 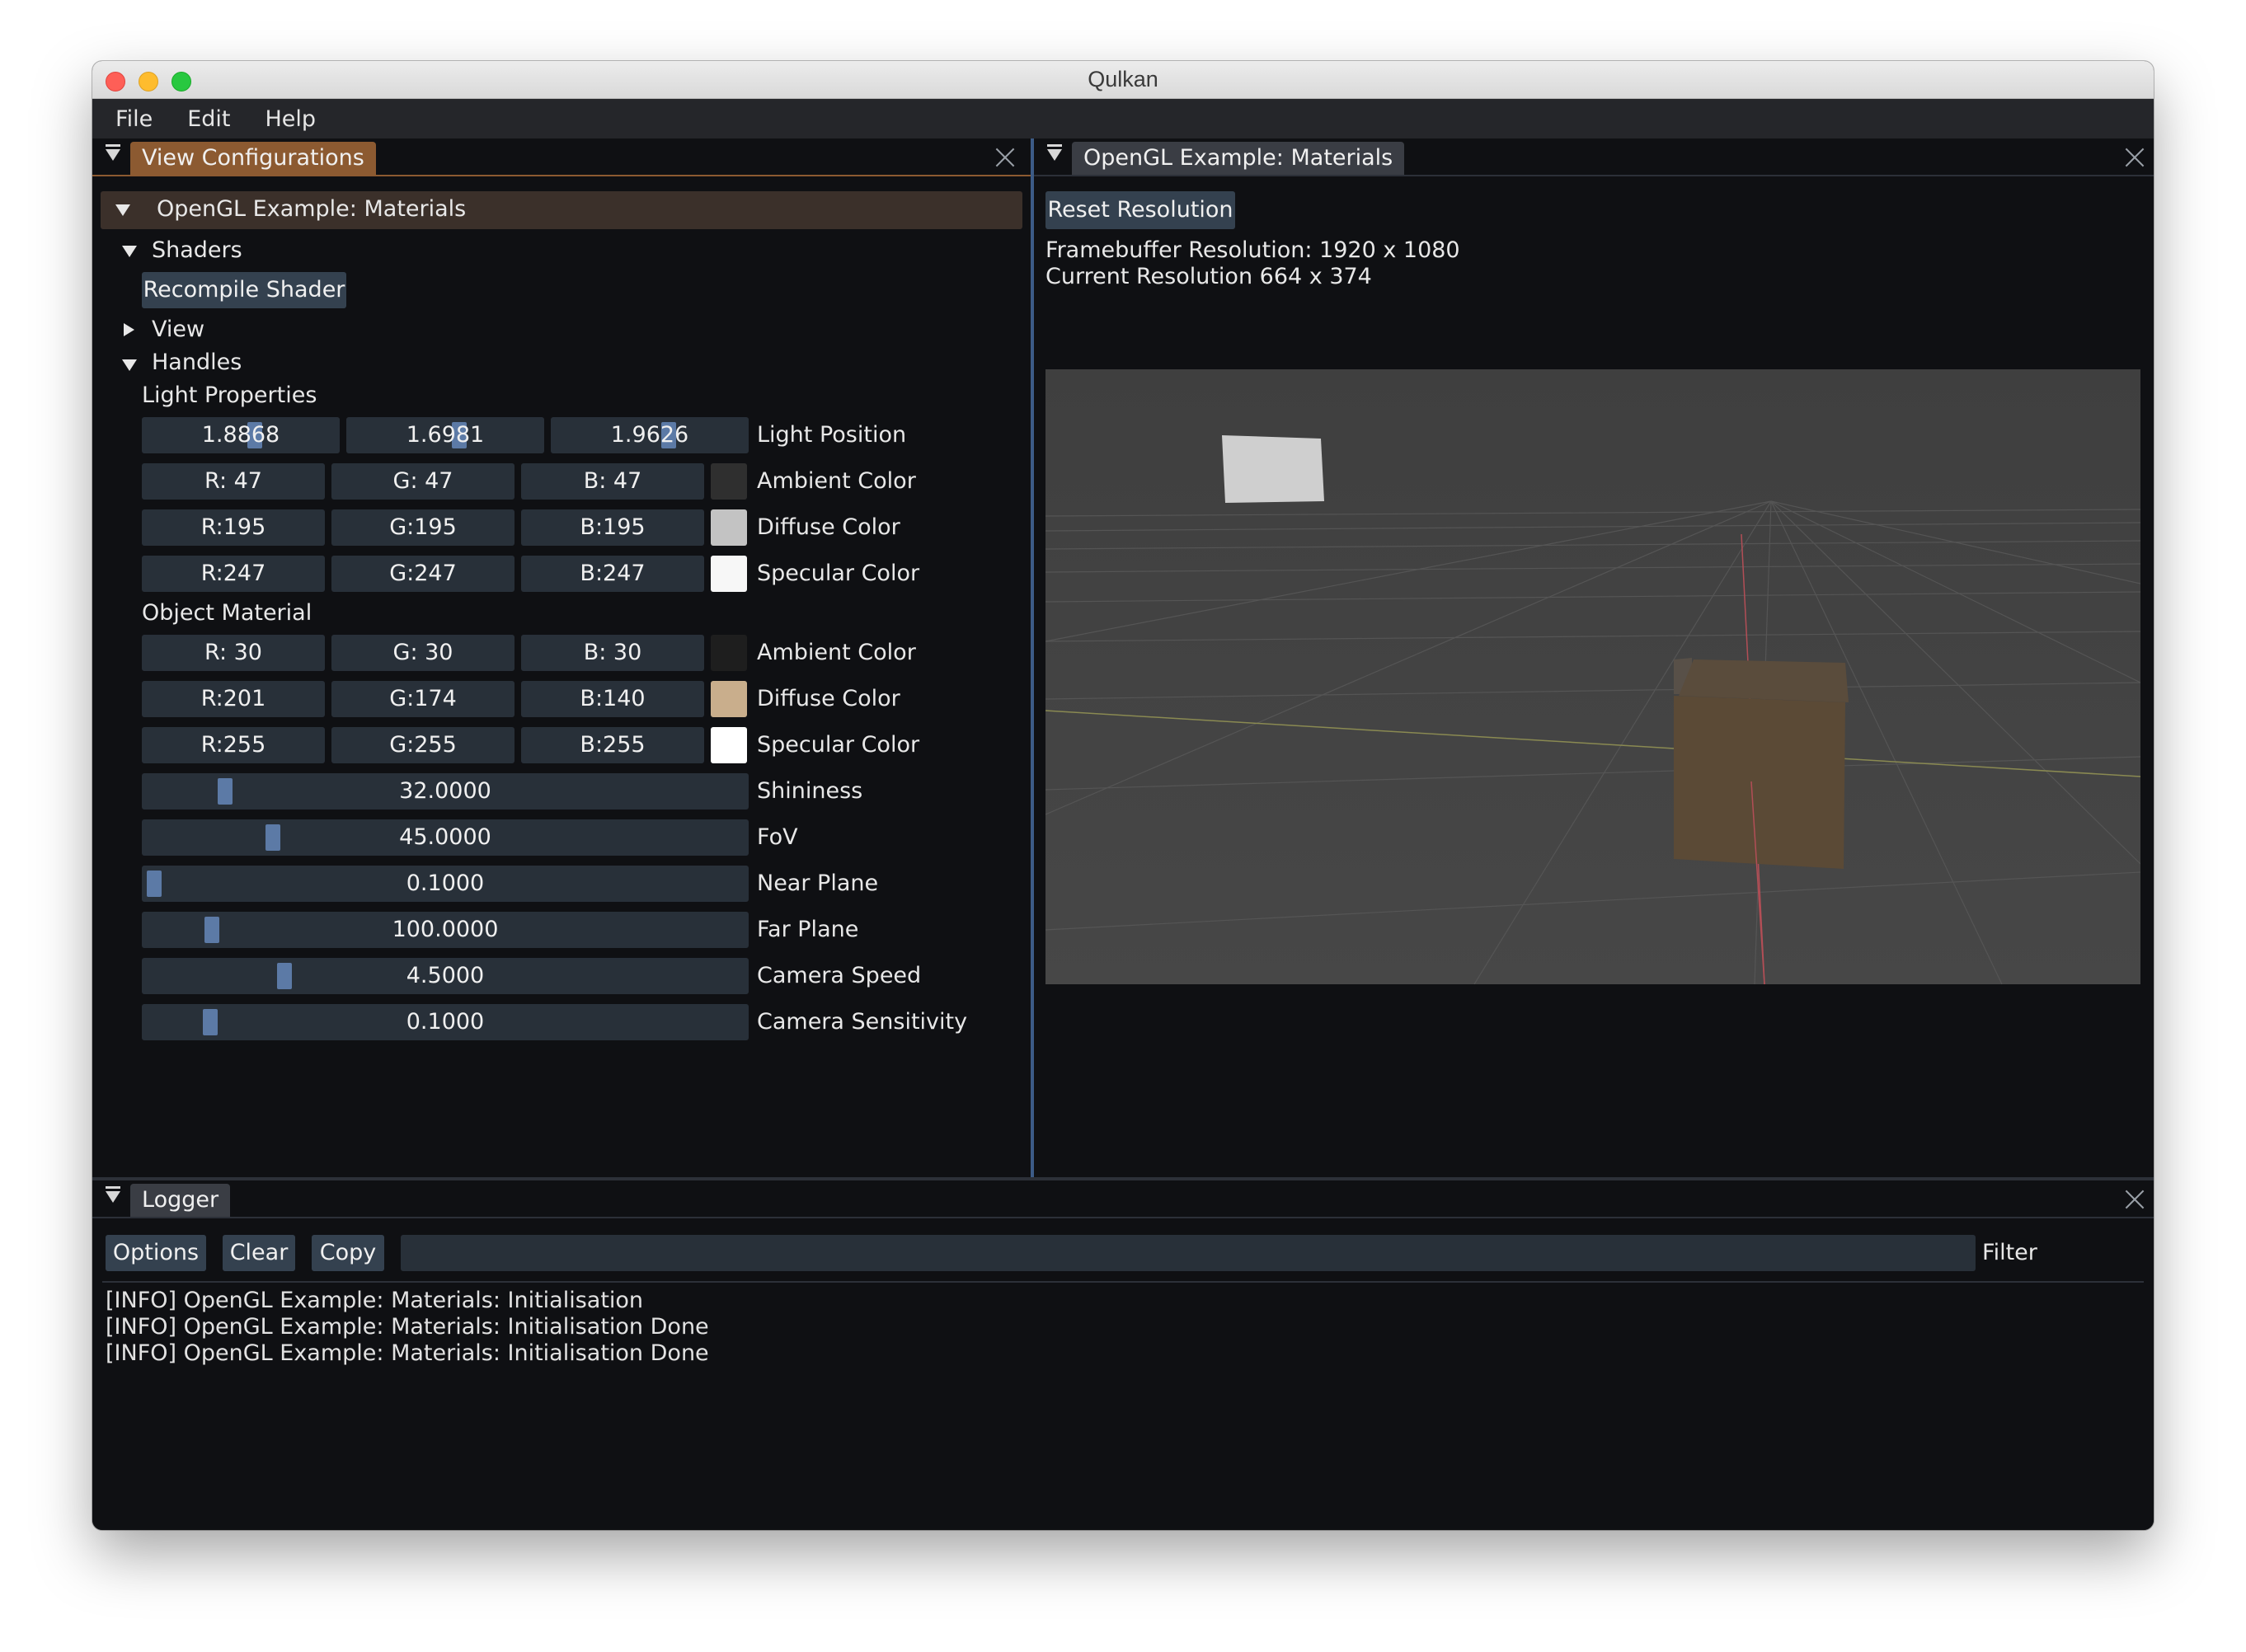 I want to click on logger-clear-button: Clear, so click(x=259, y=1253).